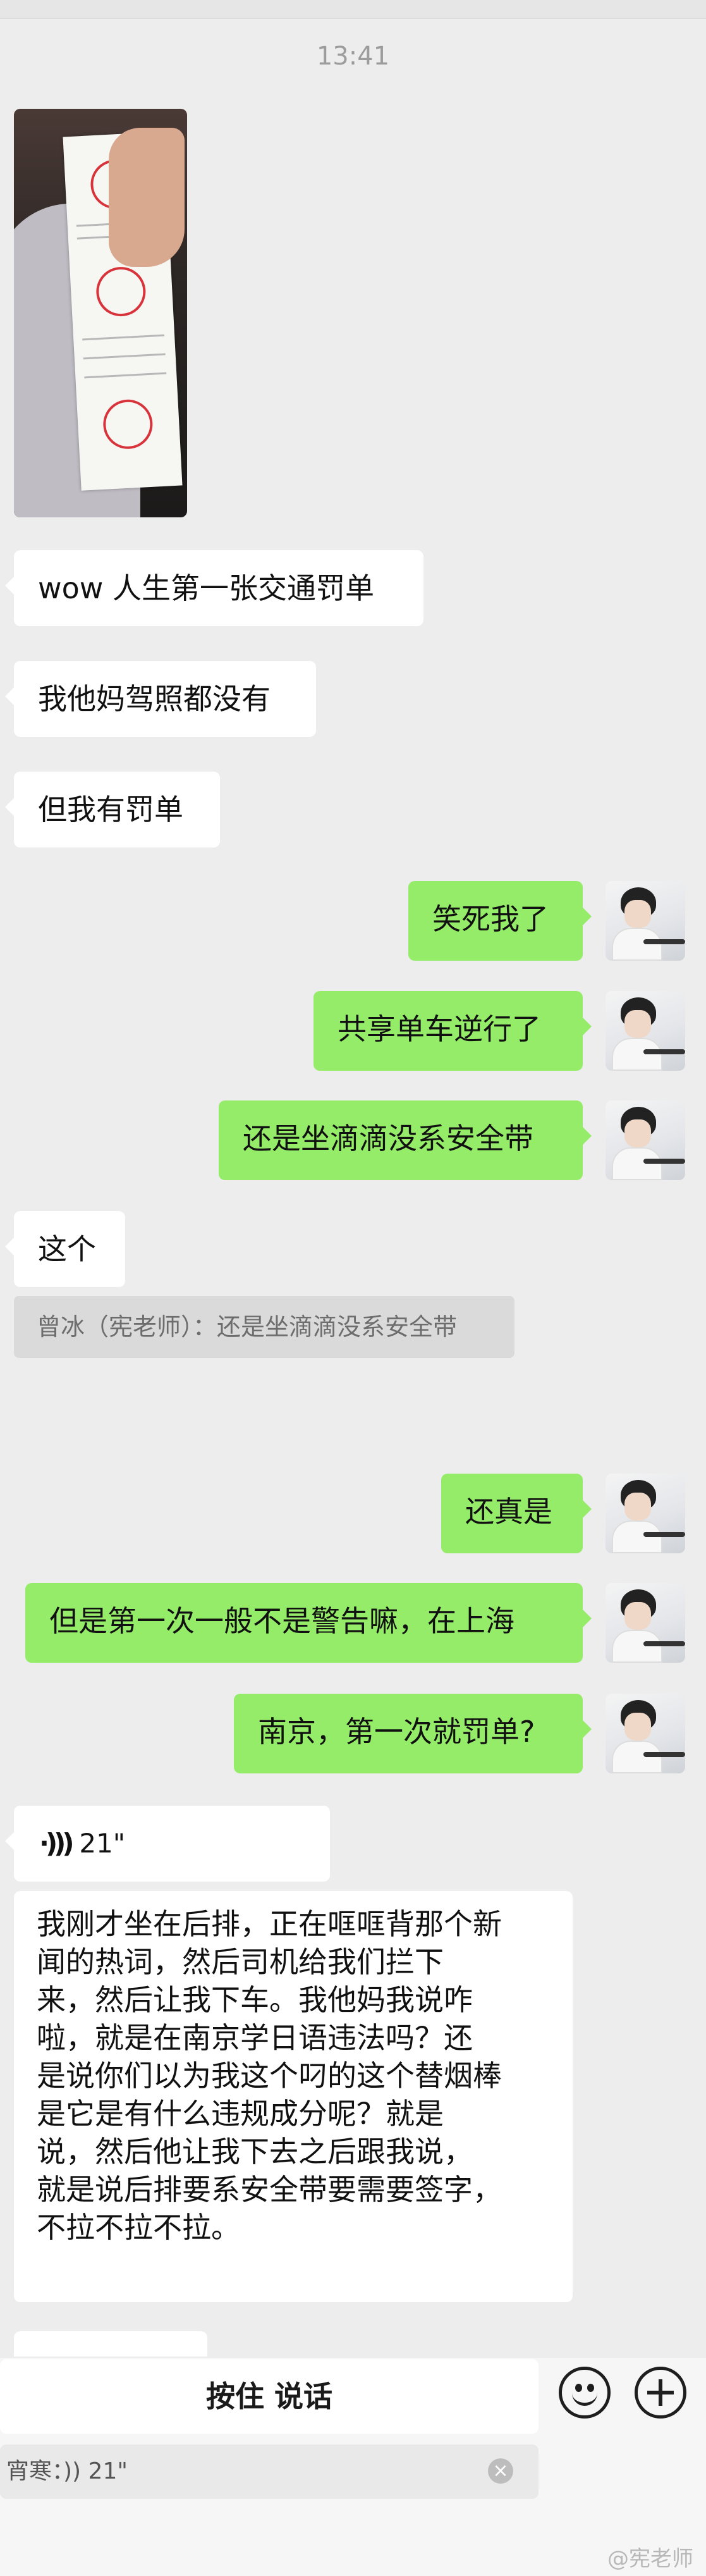 This screenshot has width=706, height=2576. I want to click on message-row-incoming: 我他妈驾照都没有, so click(160, 699).